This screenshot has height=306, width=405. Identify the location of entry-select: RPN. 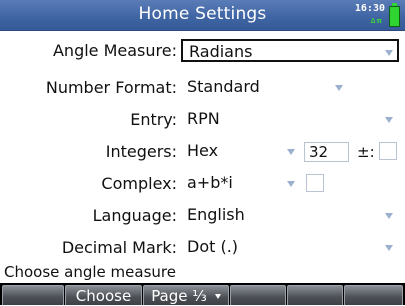
(290, 119).